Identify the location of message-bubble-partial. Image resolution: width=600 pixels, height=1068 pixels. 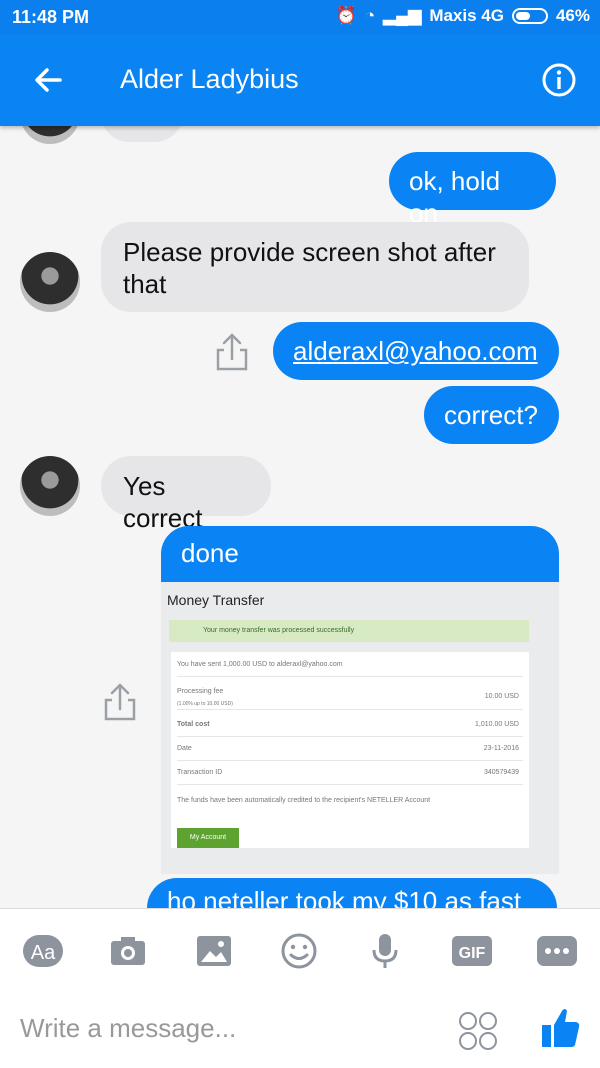
(142, 134).